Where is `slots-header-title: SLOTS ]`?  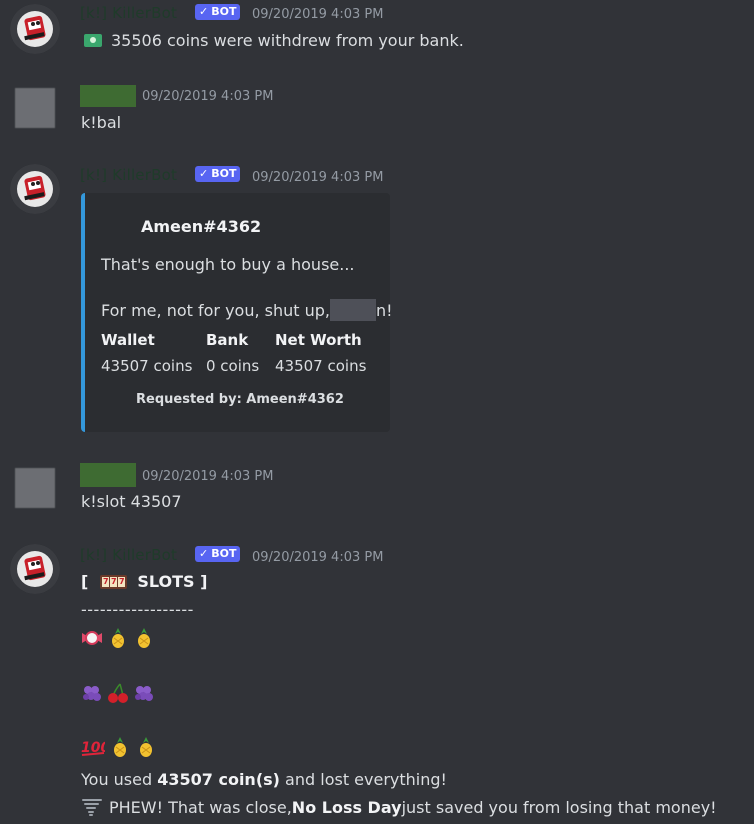
slots-header-title: SLOTS ] is located at coordinates (172, 581).